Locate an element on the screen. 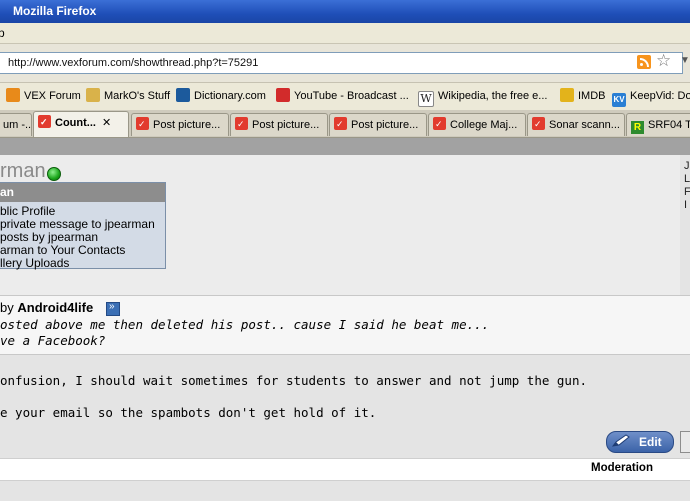 The height and width of the screenshot is (501, 690). tab-favicon-icon: R is located at coordinates (637, 127).